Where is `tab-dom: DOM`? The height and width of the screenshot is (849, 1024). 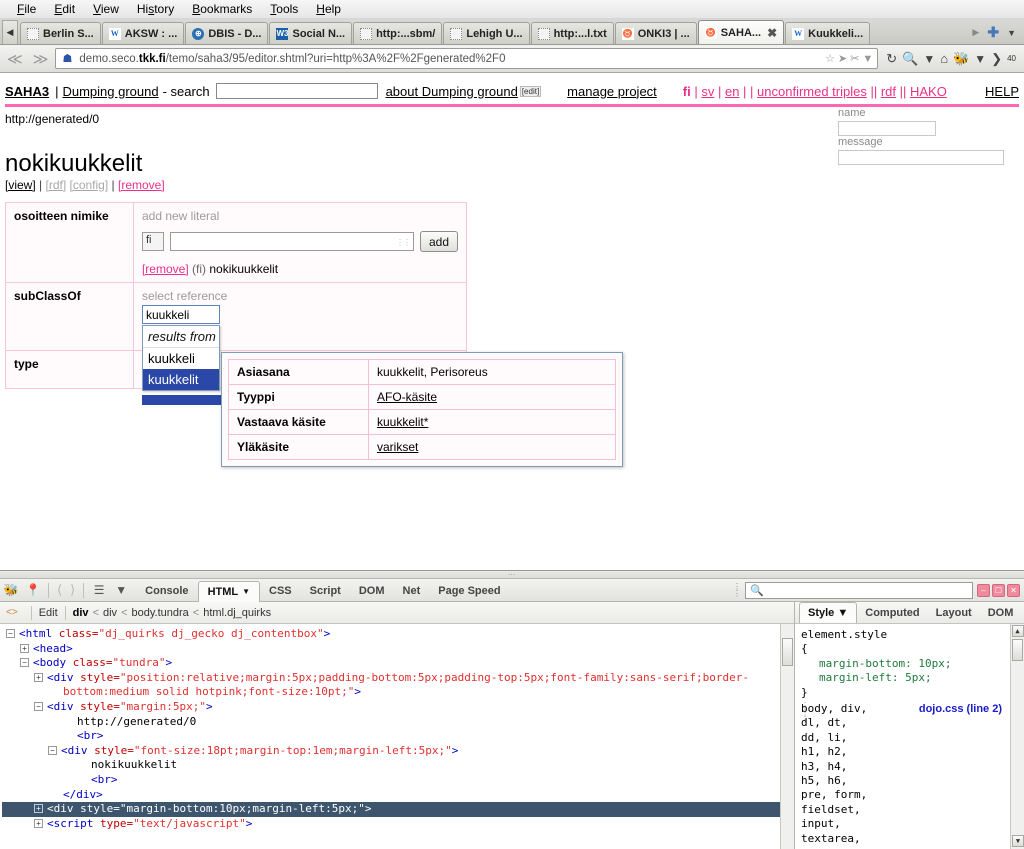
tab-dom: DOM is located at coordinates (1001, 613).